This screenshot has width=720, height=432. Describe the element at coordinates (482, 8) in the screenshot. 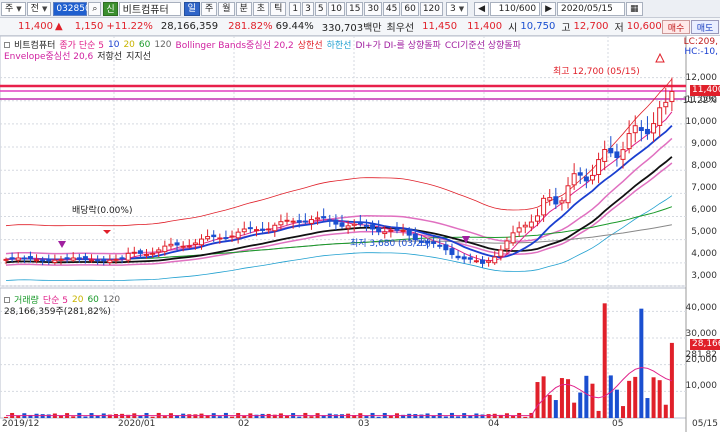

I see `prev-icon: ◀` at that location.